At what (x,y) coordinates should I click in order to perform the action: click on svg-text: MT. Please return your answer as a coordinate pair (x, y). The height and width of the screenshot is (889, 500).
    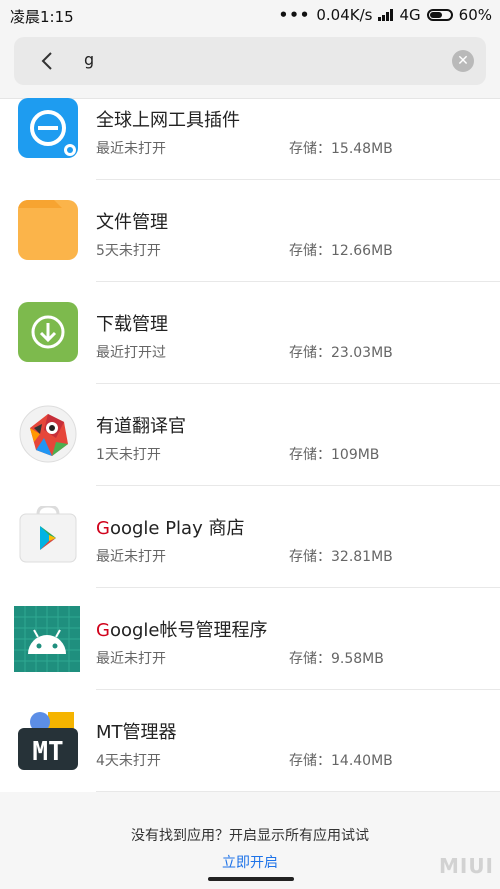
    Looking at the image, I should click on (47, 752).